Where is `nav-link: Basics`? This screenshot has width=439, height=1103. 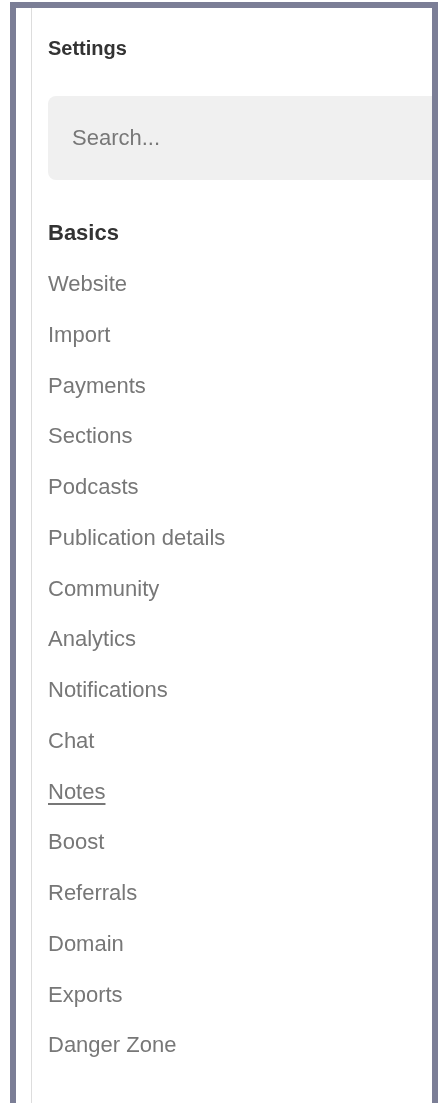
nav-link: Basics is located at coordinates (83, 233).